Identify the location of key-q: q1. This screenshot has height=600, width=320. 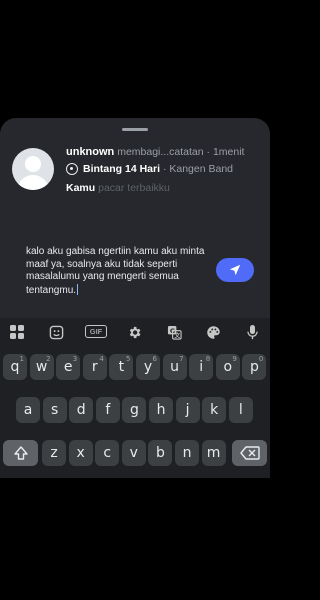
(15, 367).